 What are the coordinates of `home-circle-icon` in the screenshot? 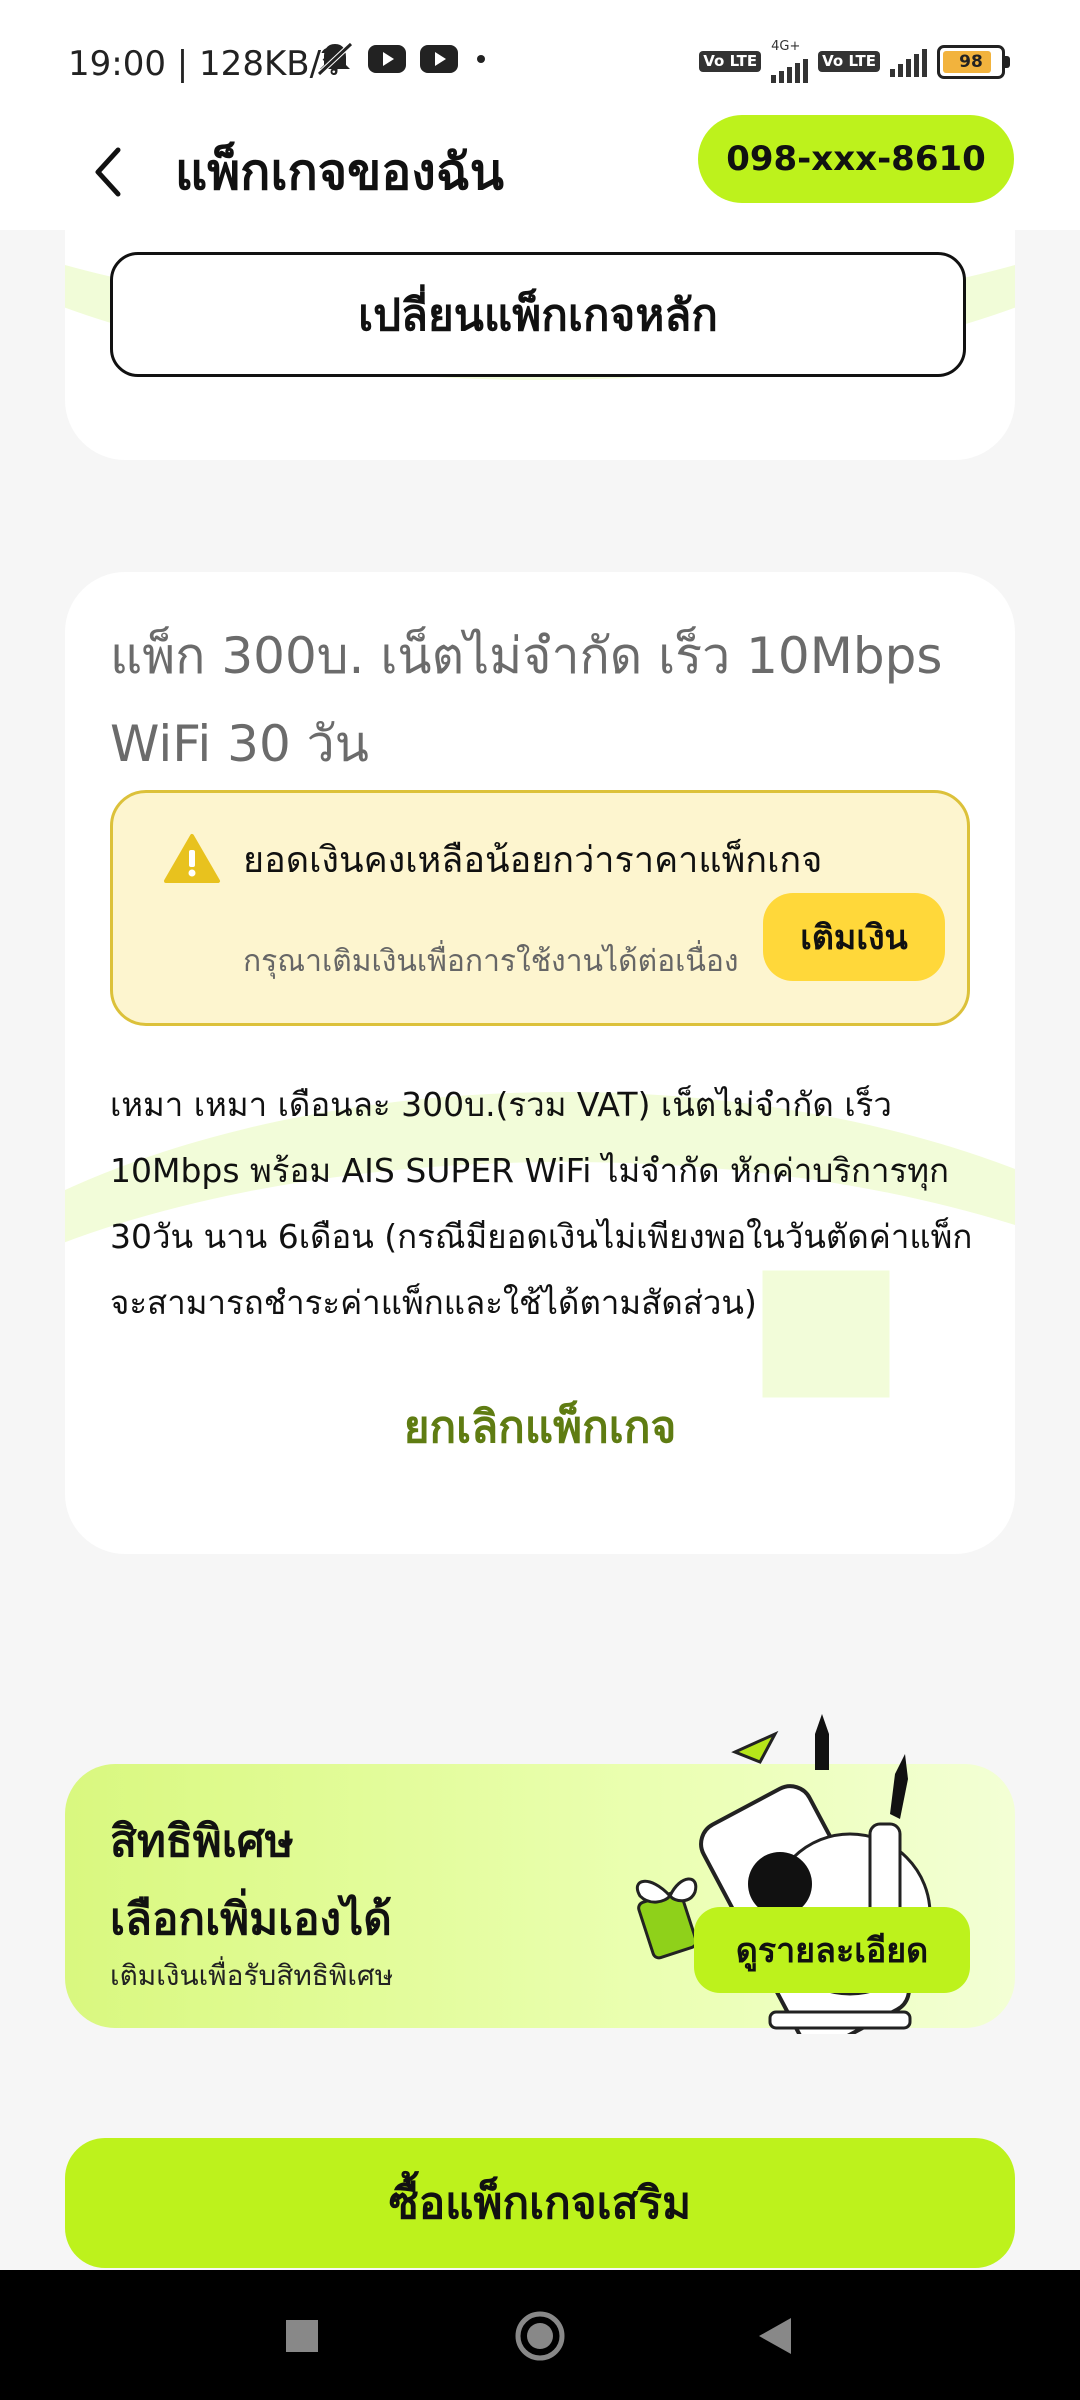 It's located at (540, 2336).